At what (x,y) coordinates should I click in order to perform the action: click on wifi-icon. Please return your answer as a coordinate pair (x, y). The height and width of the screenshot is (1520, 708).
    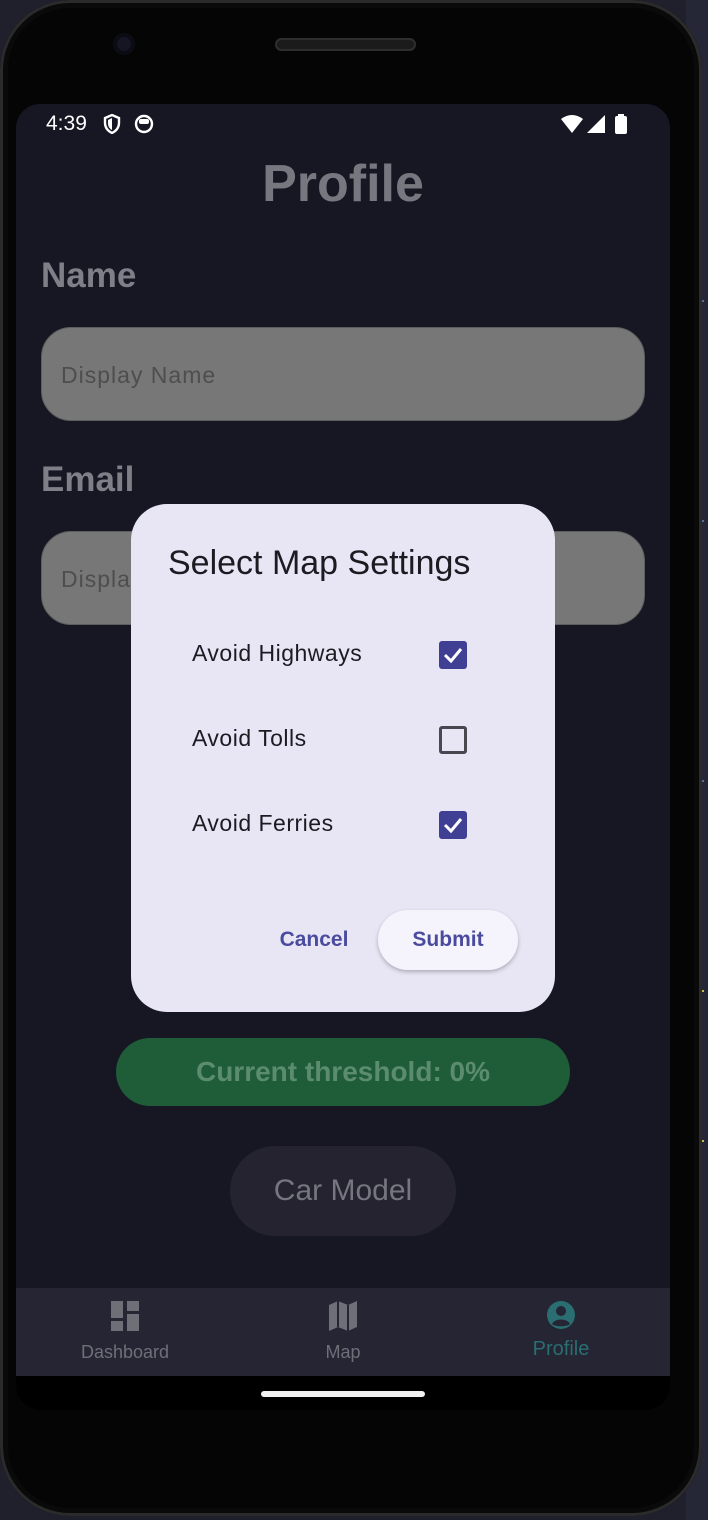
    Looking at the image, I should click on (572, 124).